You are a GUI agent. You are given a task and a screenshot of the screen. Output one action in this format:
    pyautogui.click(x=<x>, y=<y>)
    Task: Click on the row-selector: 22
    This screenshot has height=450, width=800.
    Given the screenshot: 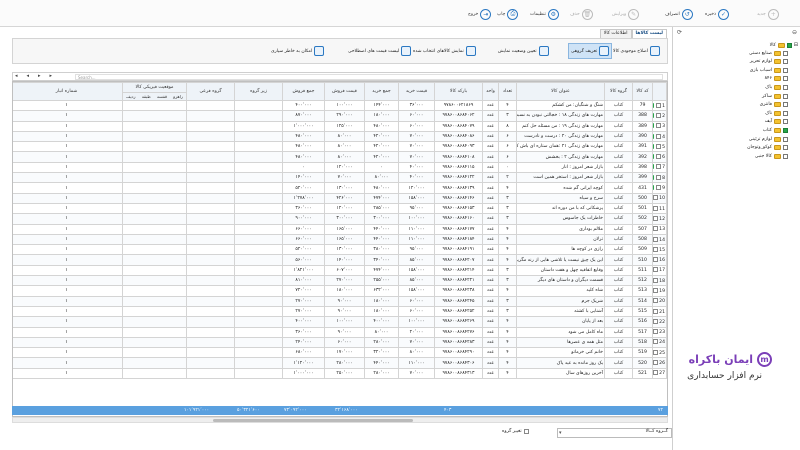 What is the action you would take?
    pyautogui.click(x=659, y=322)
    